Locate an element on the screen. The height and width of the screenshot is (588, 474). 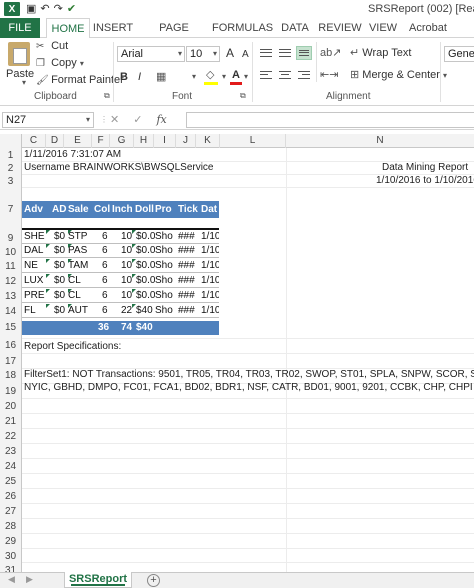
table-header-sale: Sale is located at coordinates (81, 209).